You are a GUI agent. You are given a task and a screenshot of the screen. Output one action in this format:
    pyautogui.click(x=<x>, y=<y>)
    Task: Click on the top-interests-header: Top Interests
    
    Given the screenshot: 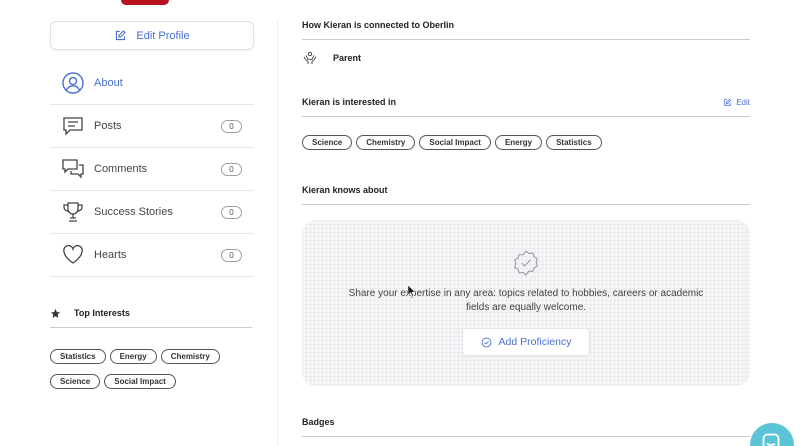 What is the action you would take?
    pyautogui.click(x=151, y=317)
    